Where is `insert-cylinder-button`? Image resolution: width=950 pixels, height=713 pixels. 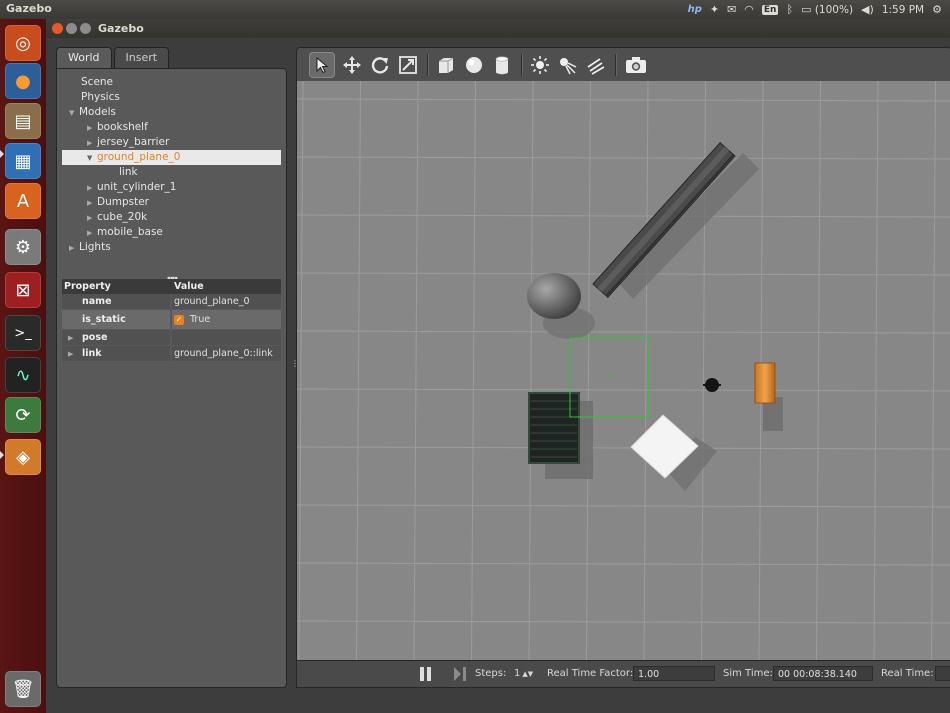
insert-cylinder-button is located at coordinates (502, 65).